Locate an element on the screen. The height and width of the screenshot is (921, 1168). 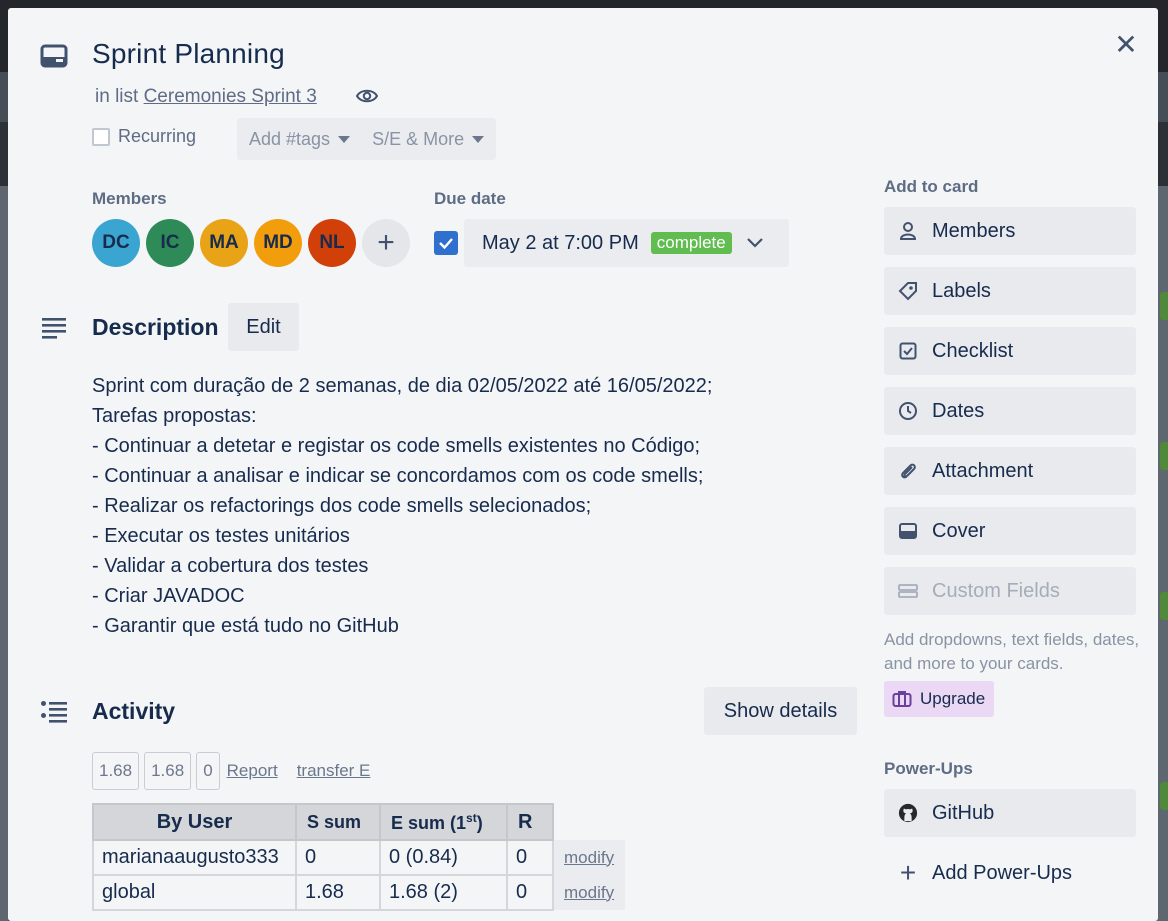
sidebar-button-label: Labels is located at coordinates (961, 290).